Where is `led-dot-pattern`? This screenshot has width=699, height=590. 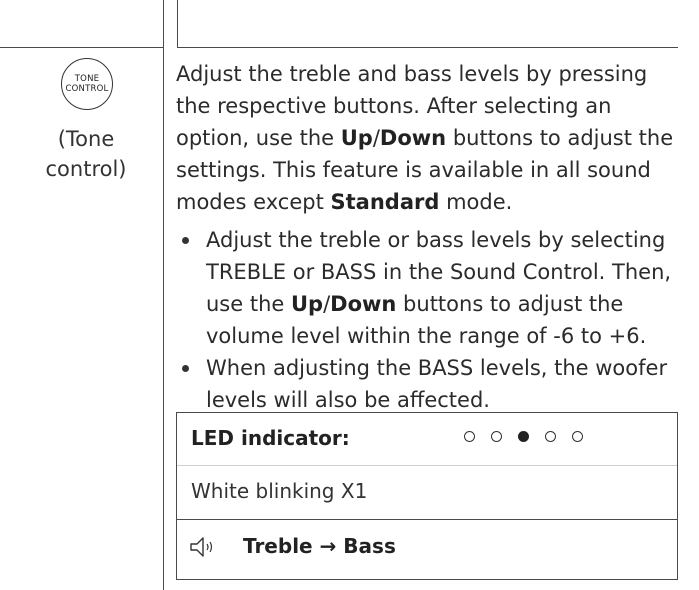
led-dot-pattern is located at coordinates (523, 436).